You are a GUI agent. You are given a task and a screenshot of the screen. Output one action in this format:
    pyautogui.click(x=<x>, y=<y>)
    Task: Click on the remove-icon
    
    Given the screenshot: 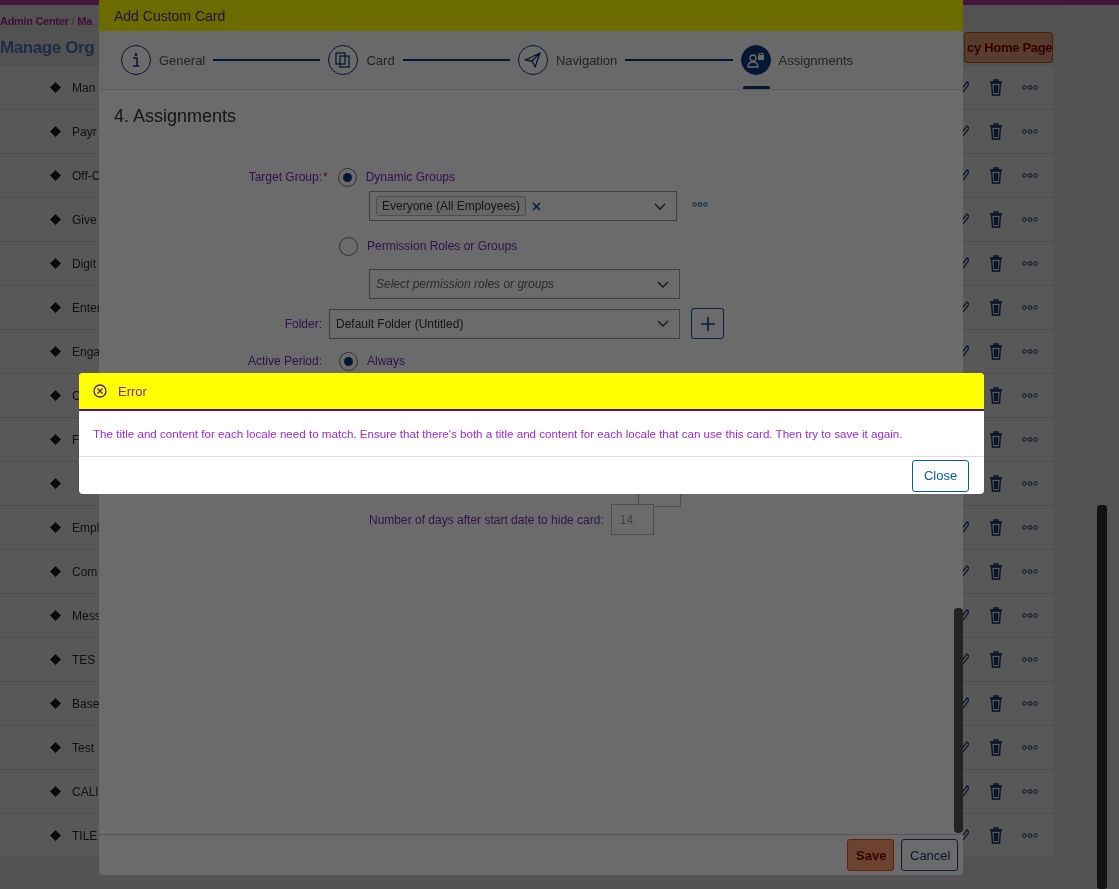 What is the action you would take?
    pyautogui.click(x=537, y=206)
    